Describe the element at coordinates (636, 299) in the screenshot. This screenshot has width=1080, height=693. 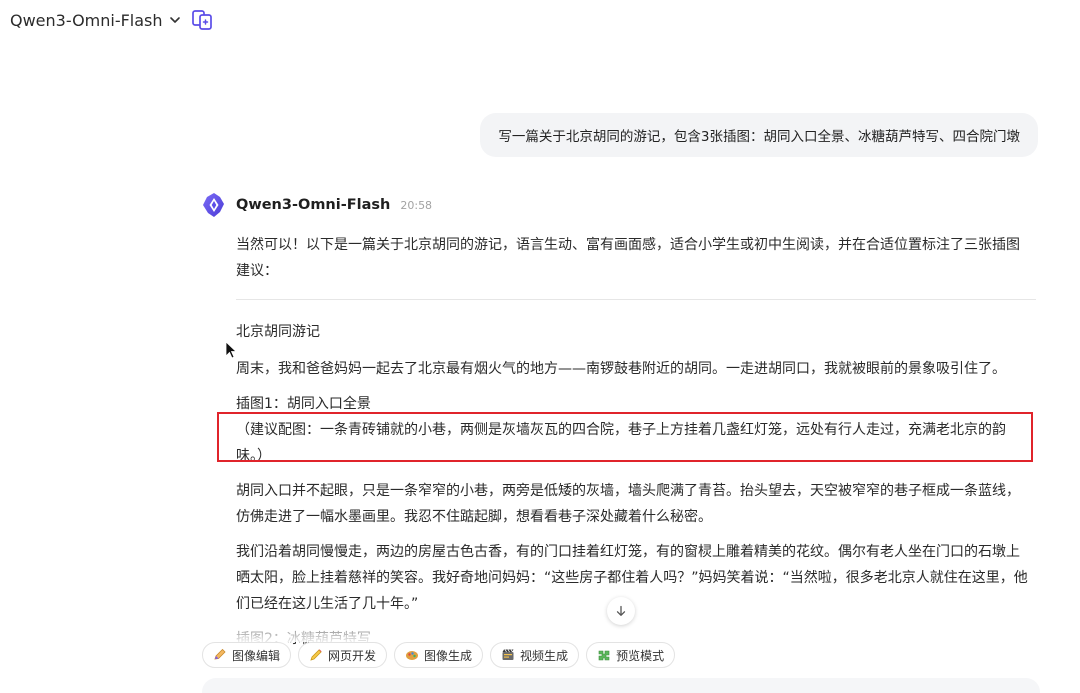
I see `divider` at that location.